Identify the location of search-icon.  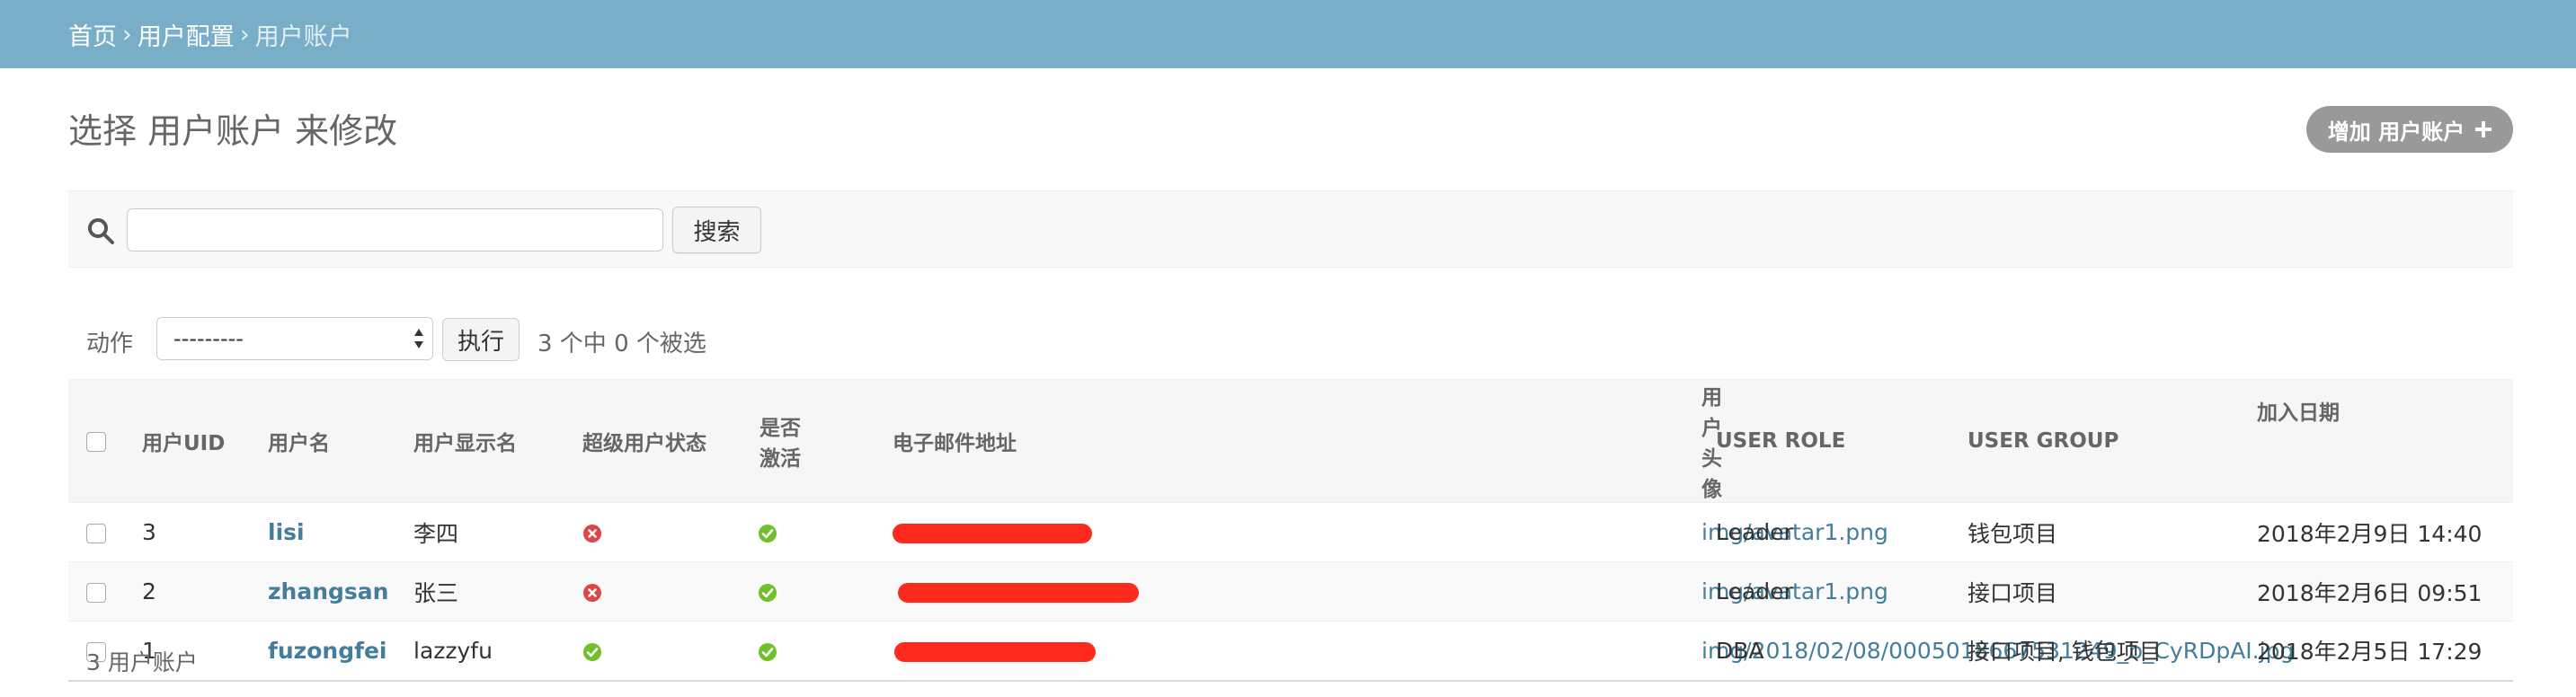
(101, 231).